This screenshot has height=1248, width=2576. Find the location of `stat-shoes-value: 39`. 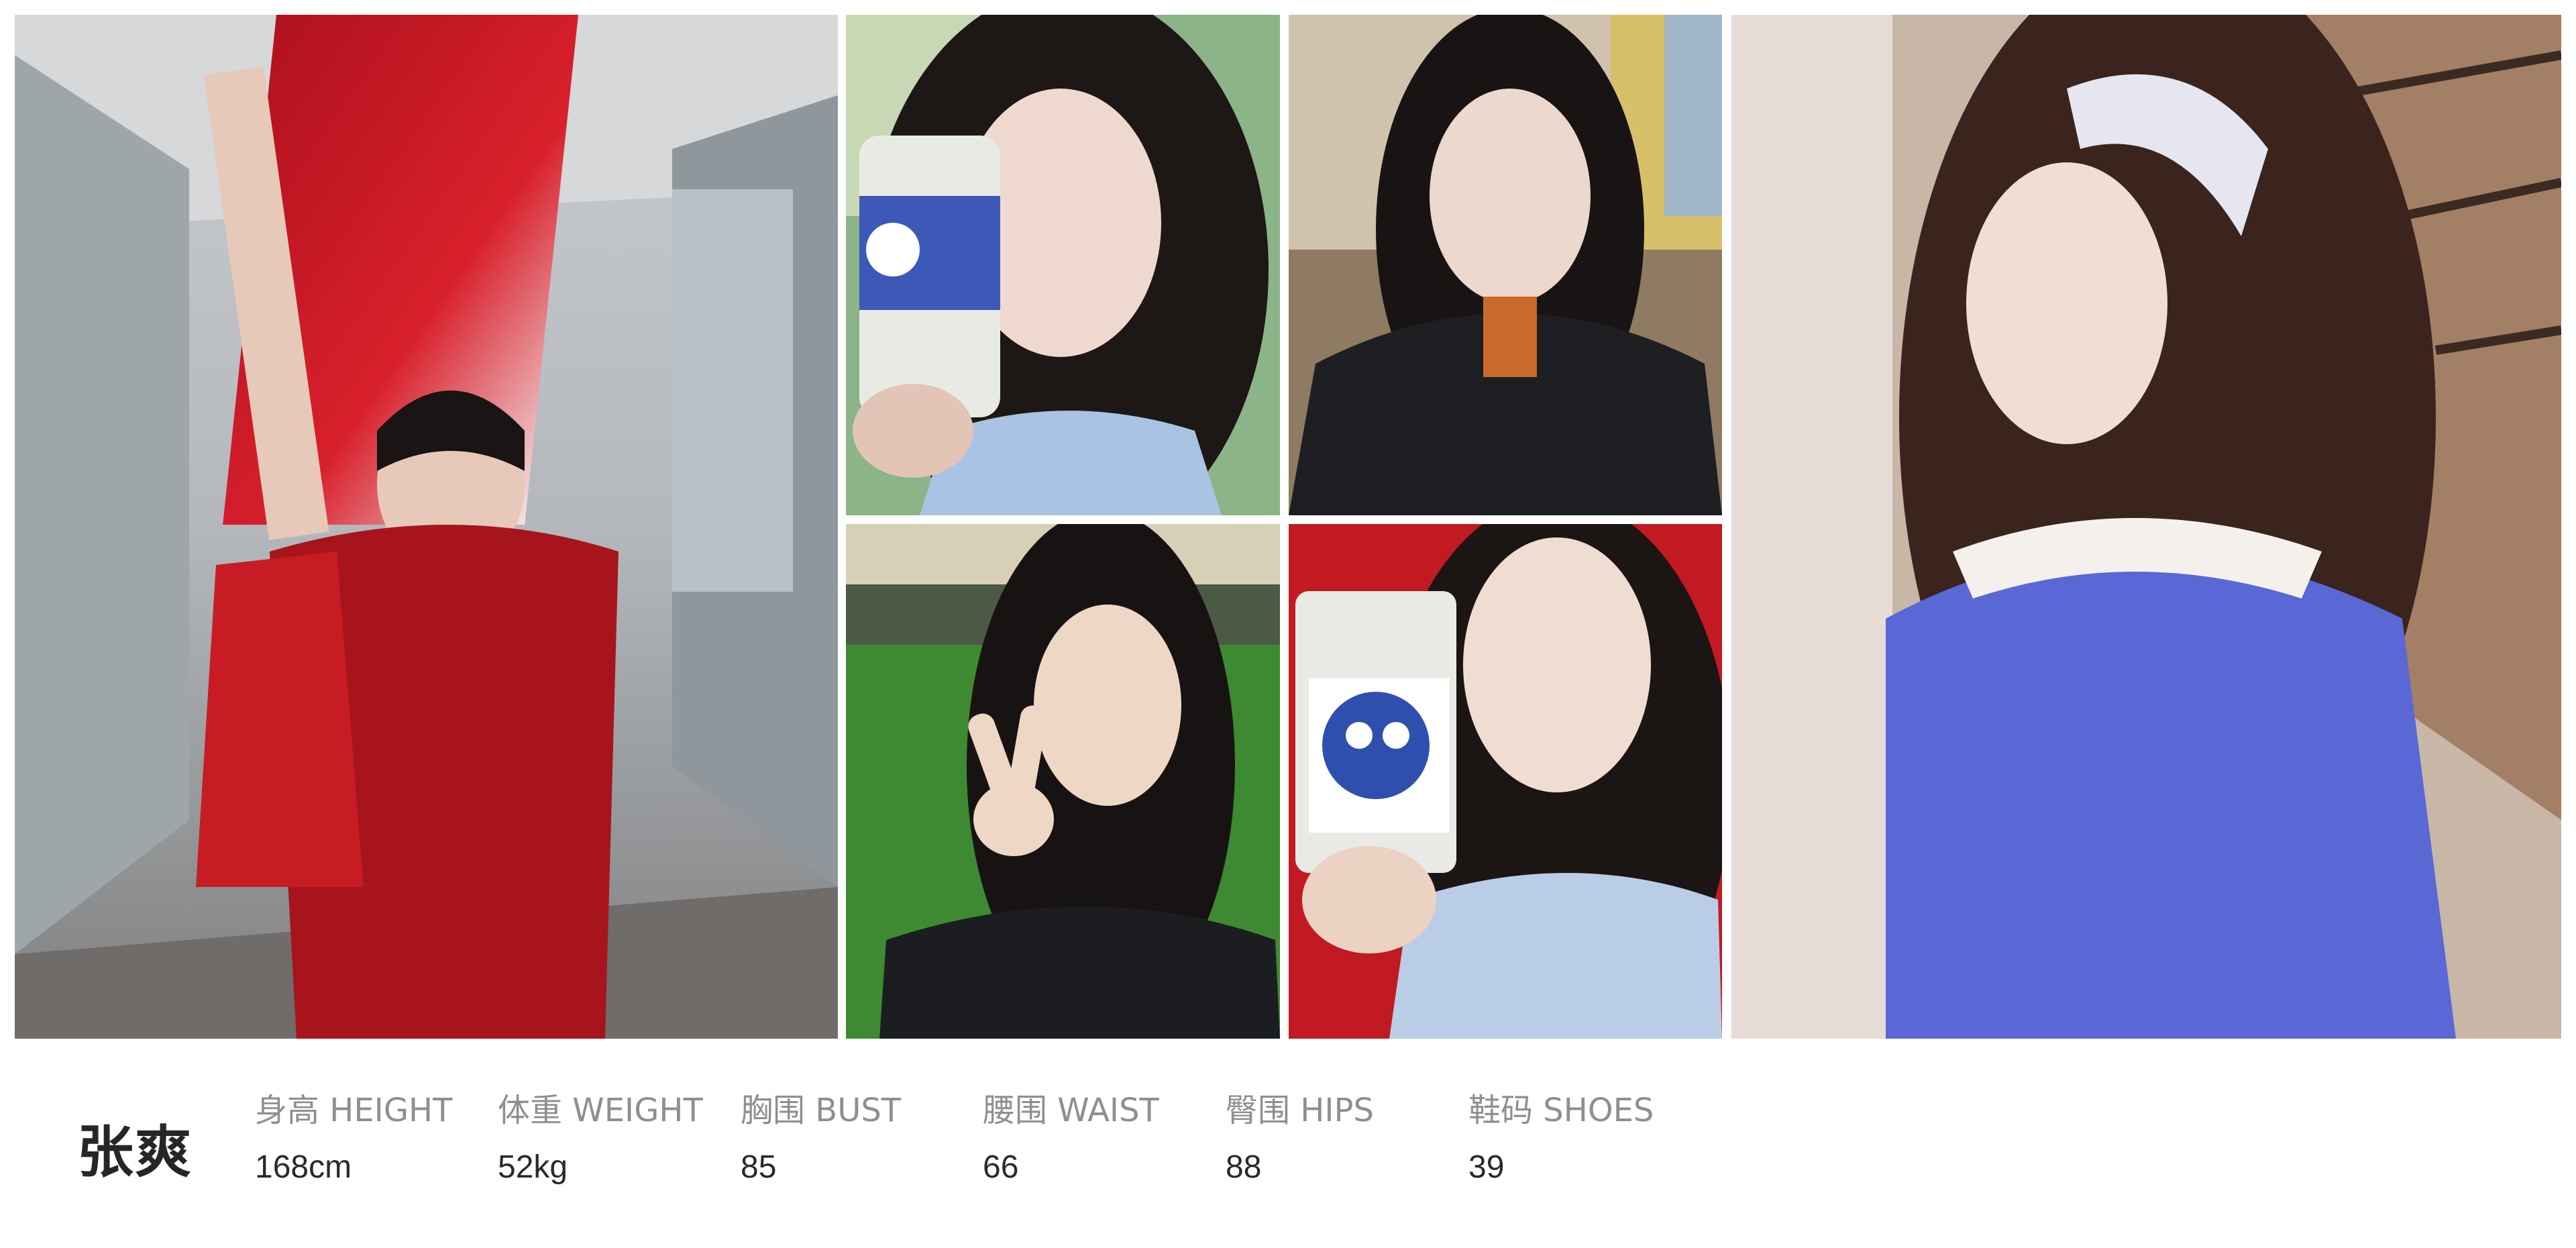

stat-shoes-value: 39 is located at coordinates (1486, 1167).